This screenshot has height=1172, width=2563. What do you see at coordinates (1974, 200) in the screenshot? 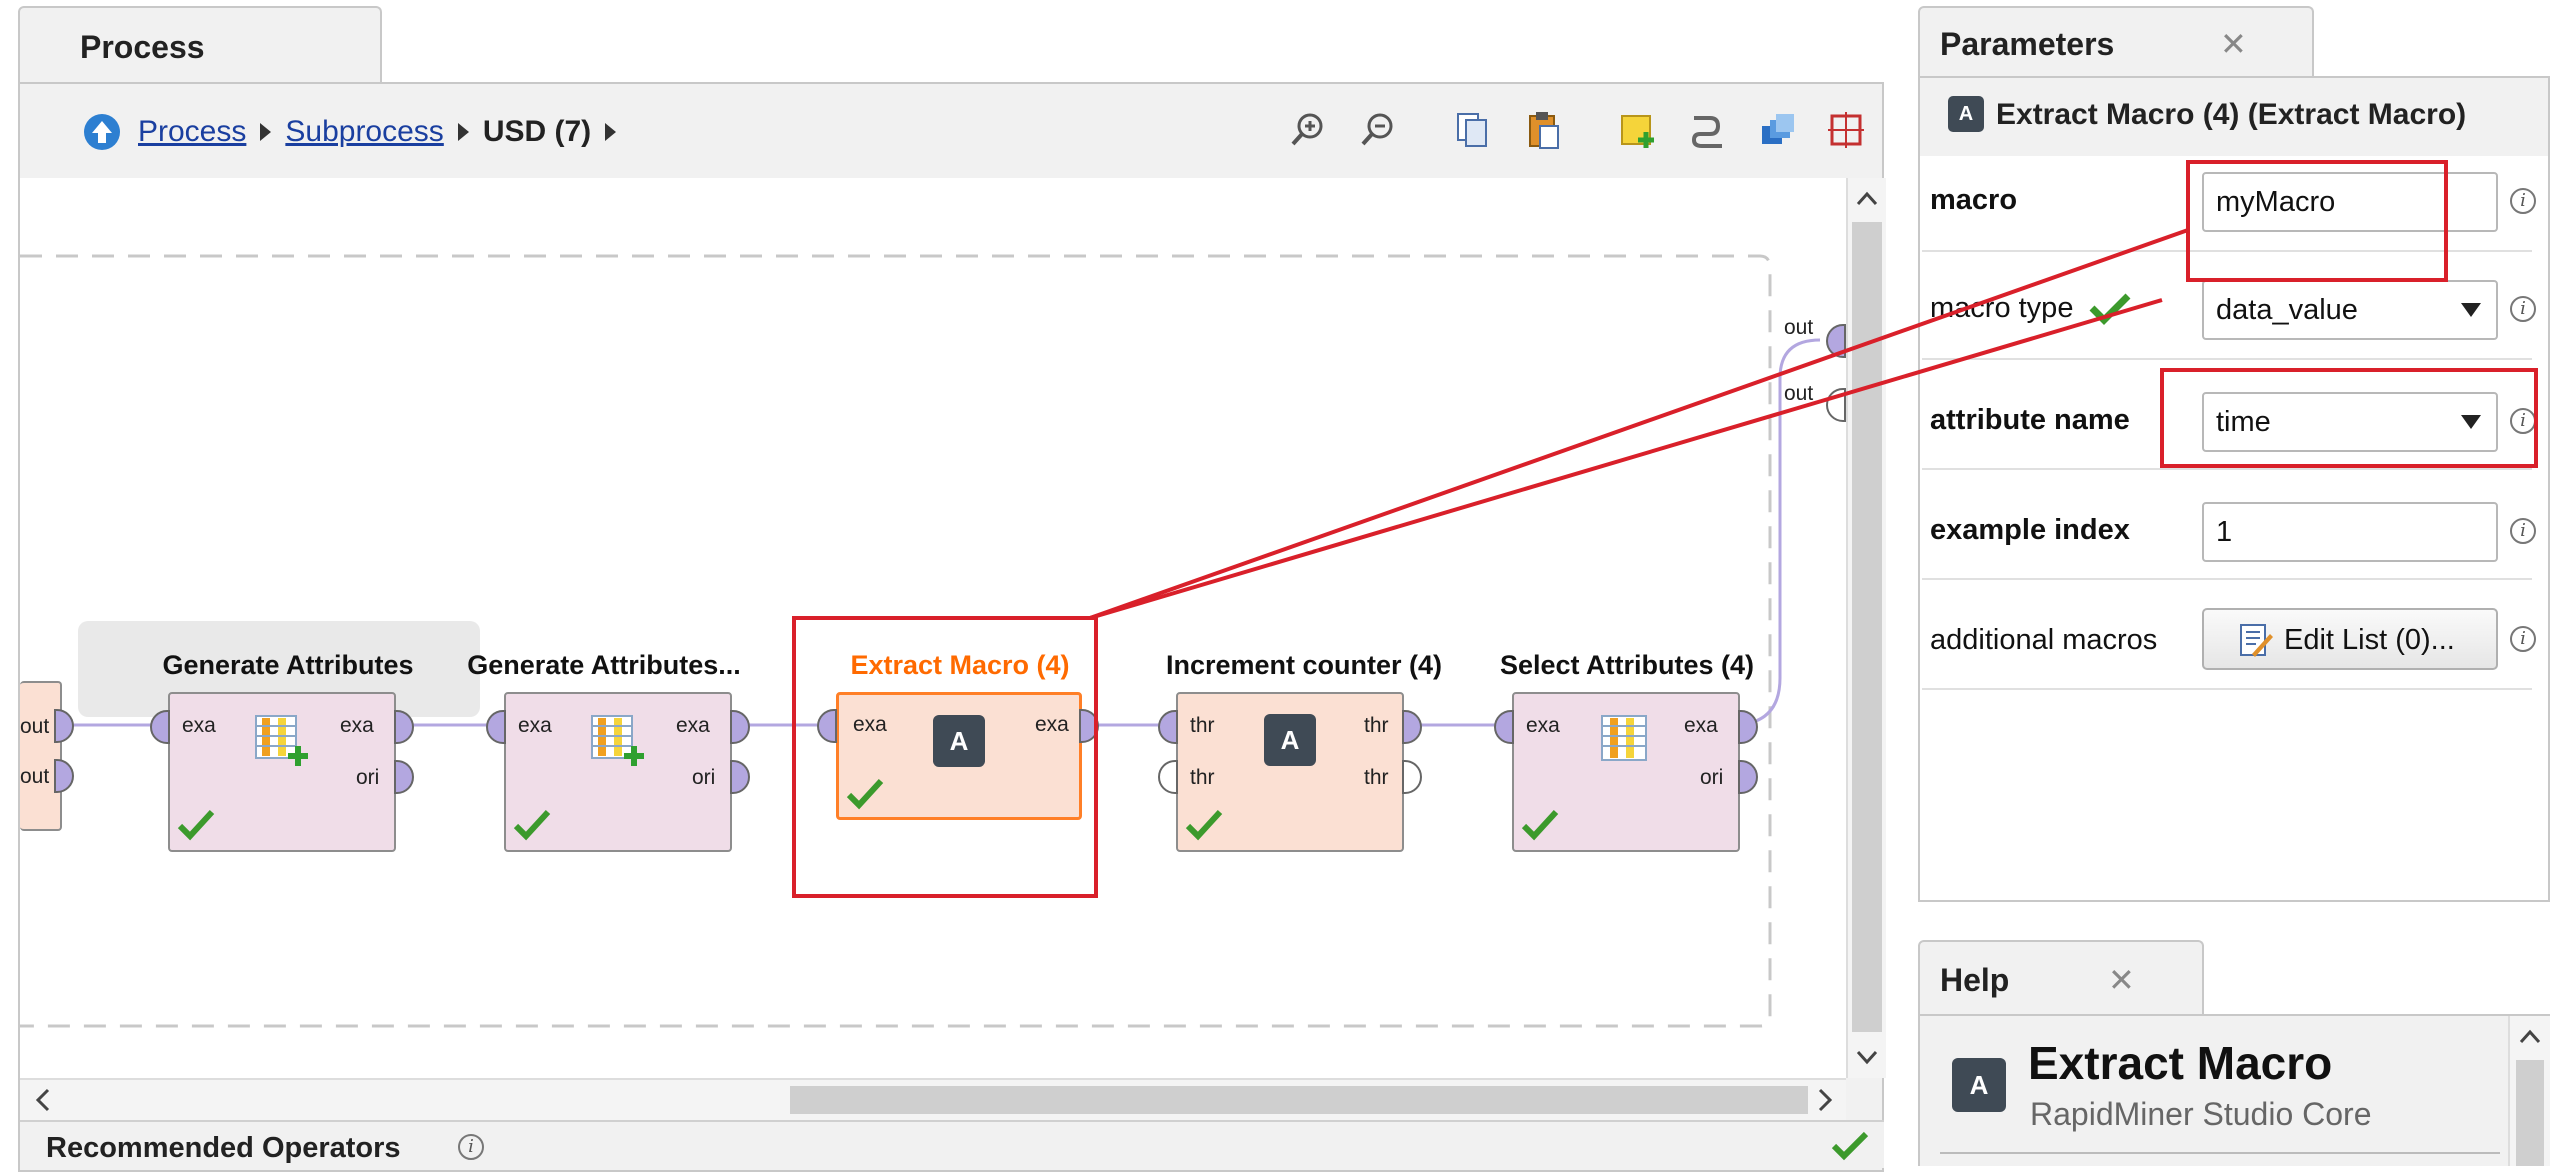
I see `param-label-macro: macro` at bounding box center [1974, 200].